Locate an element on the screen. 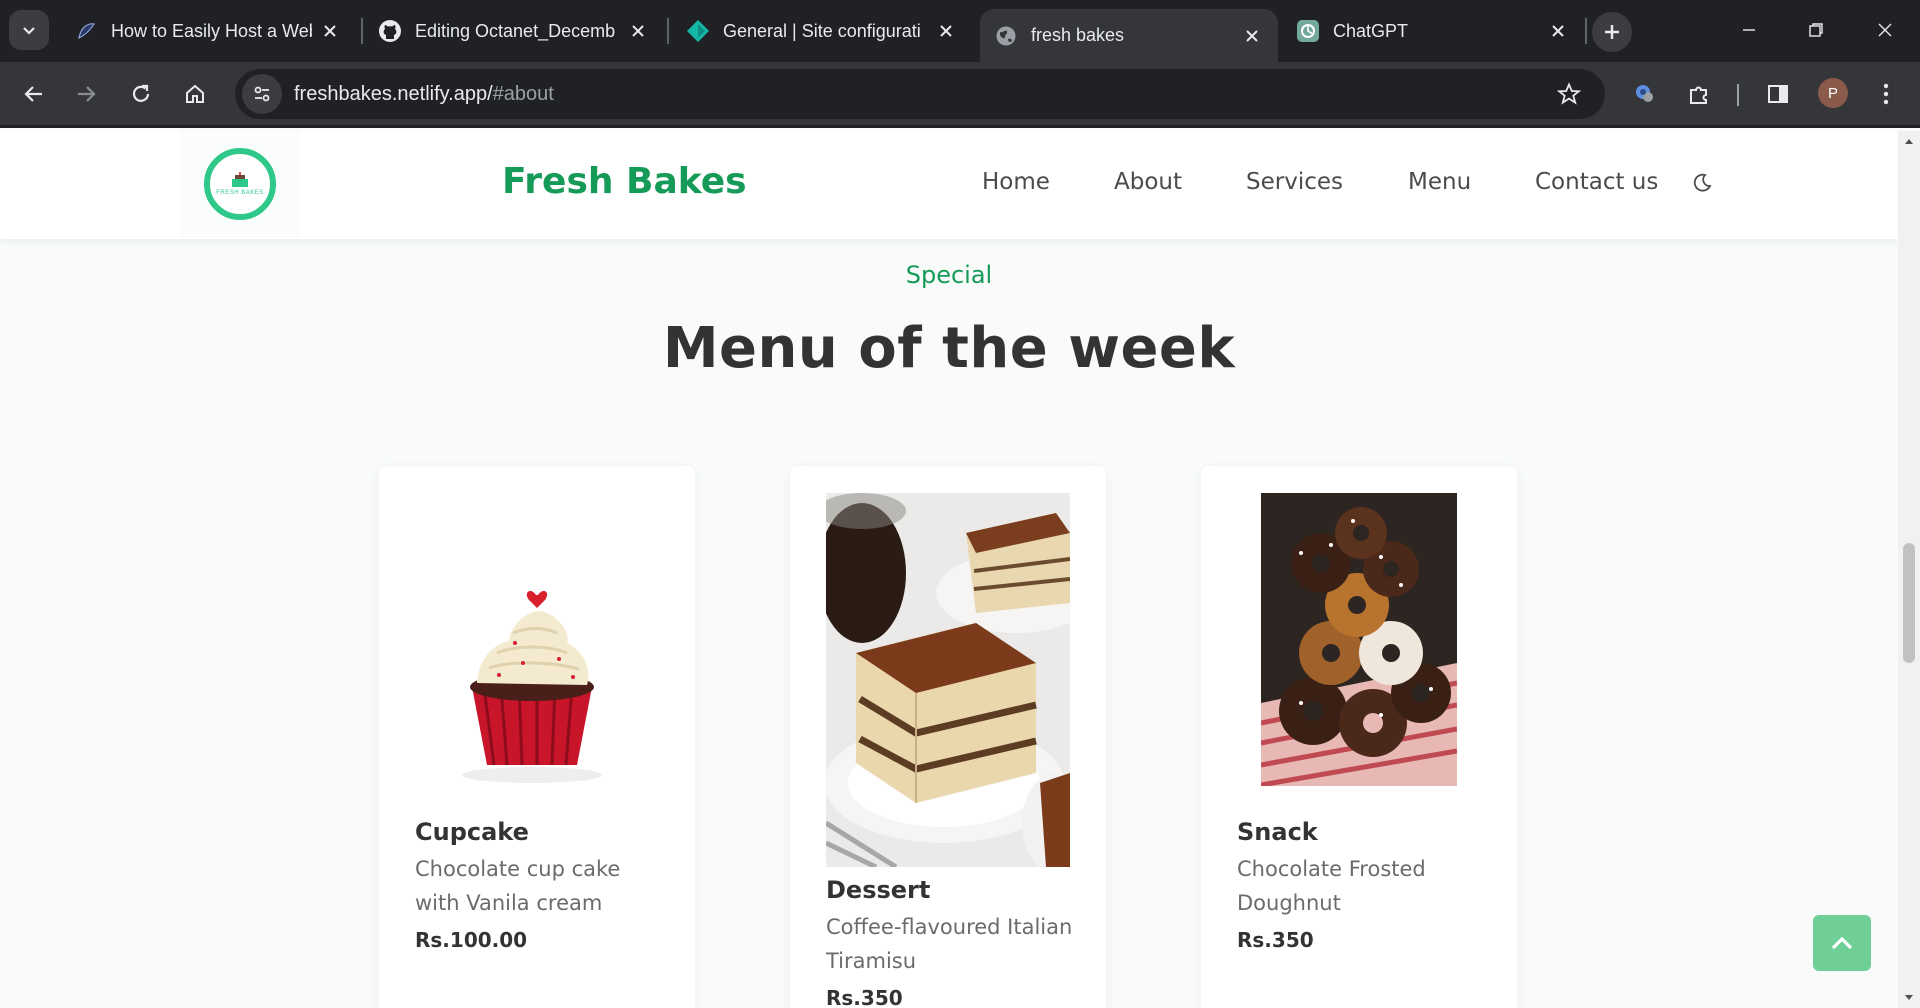  cupcake-image is located at coordinates (532, 641).